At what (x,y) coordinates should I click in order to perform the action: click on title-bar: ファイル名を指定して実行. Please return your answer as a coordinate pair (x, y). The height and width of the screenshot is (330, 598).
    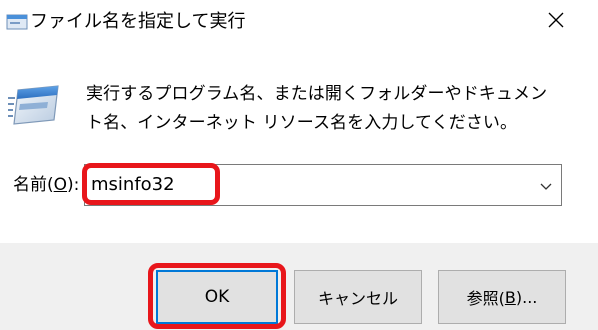
    Looking at the image, I should click on (299, 22).